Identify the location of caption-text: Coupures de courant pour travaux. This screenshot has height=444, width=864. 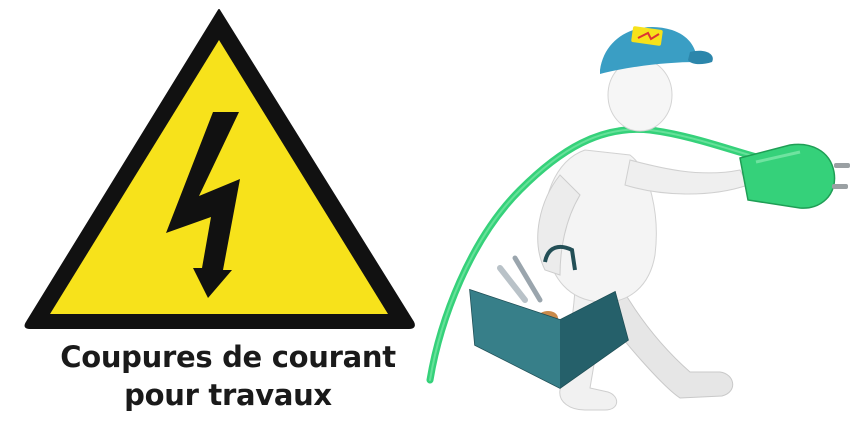
(228, 376).